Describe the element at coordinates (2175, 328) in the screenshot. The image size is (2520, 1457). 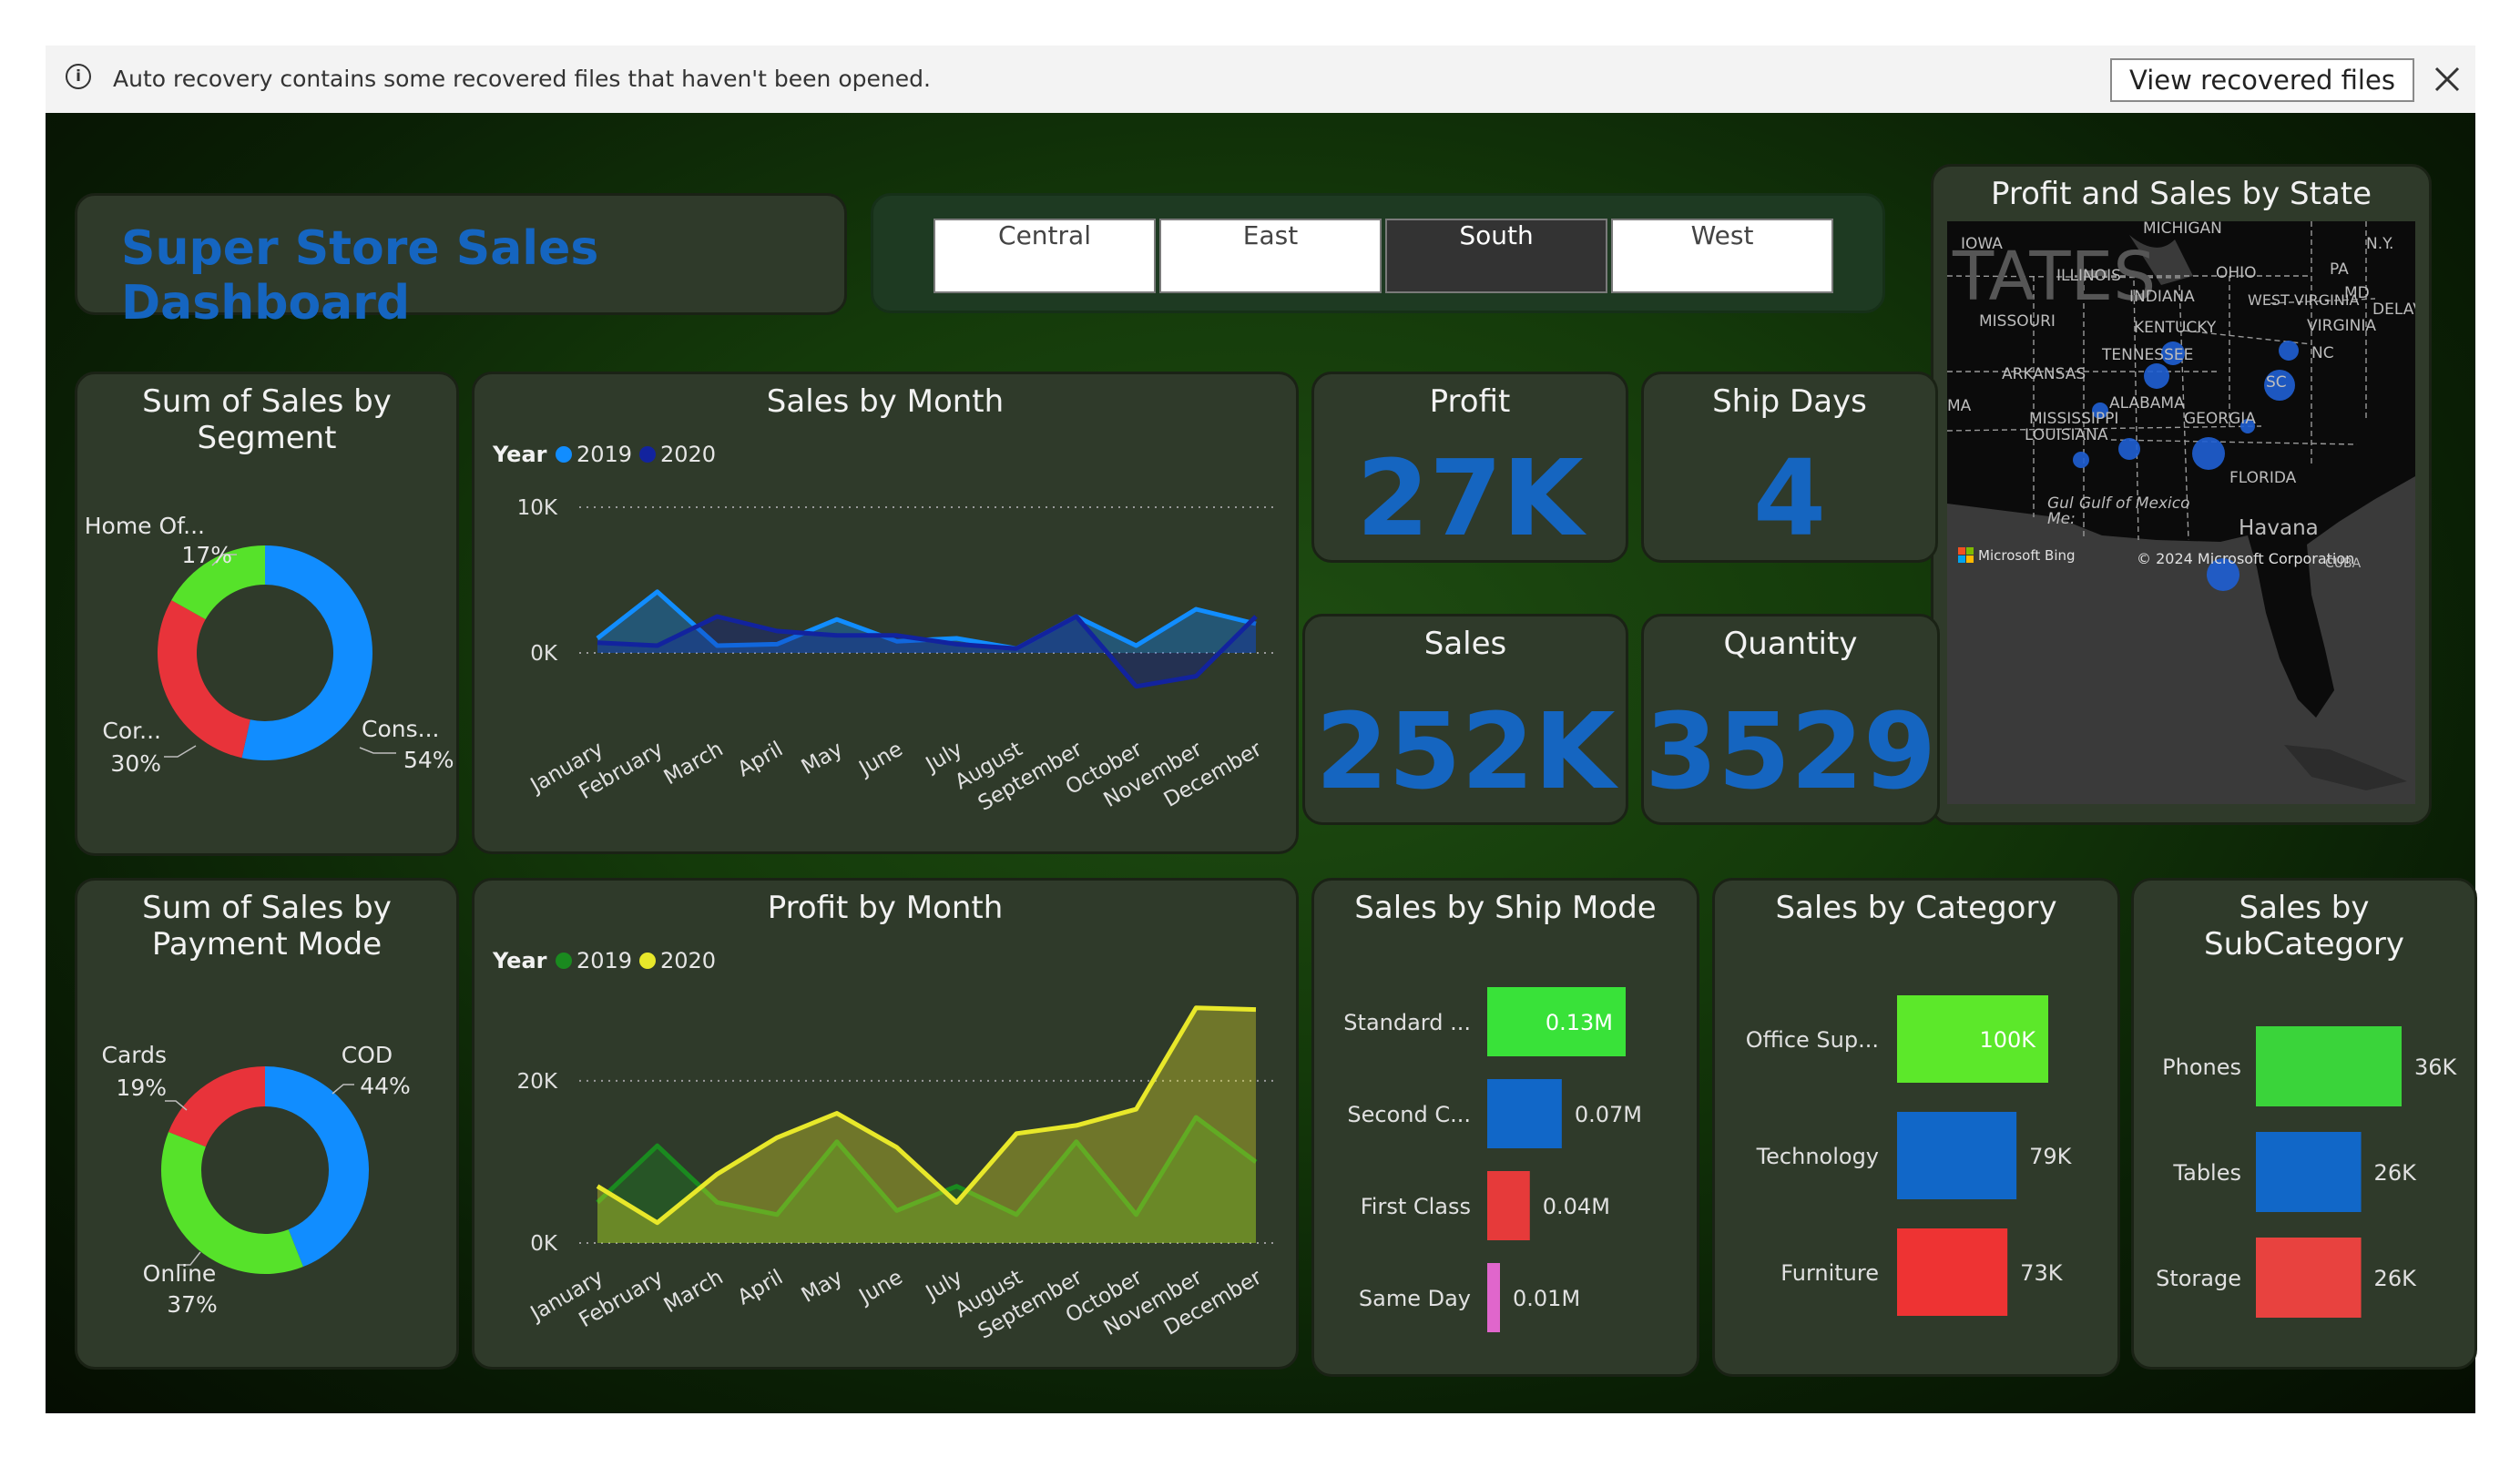
I see `map-label-kentucky: KENTUCKY` at that location.